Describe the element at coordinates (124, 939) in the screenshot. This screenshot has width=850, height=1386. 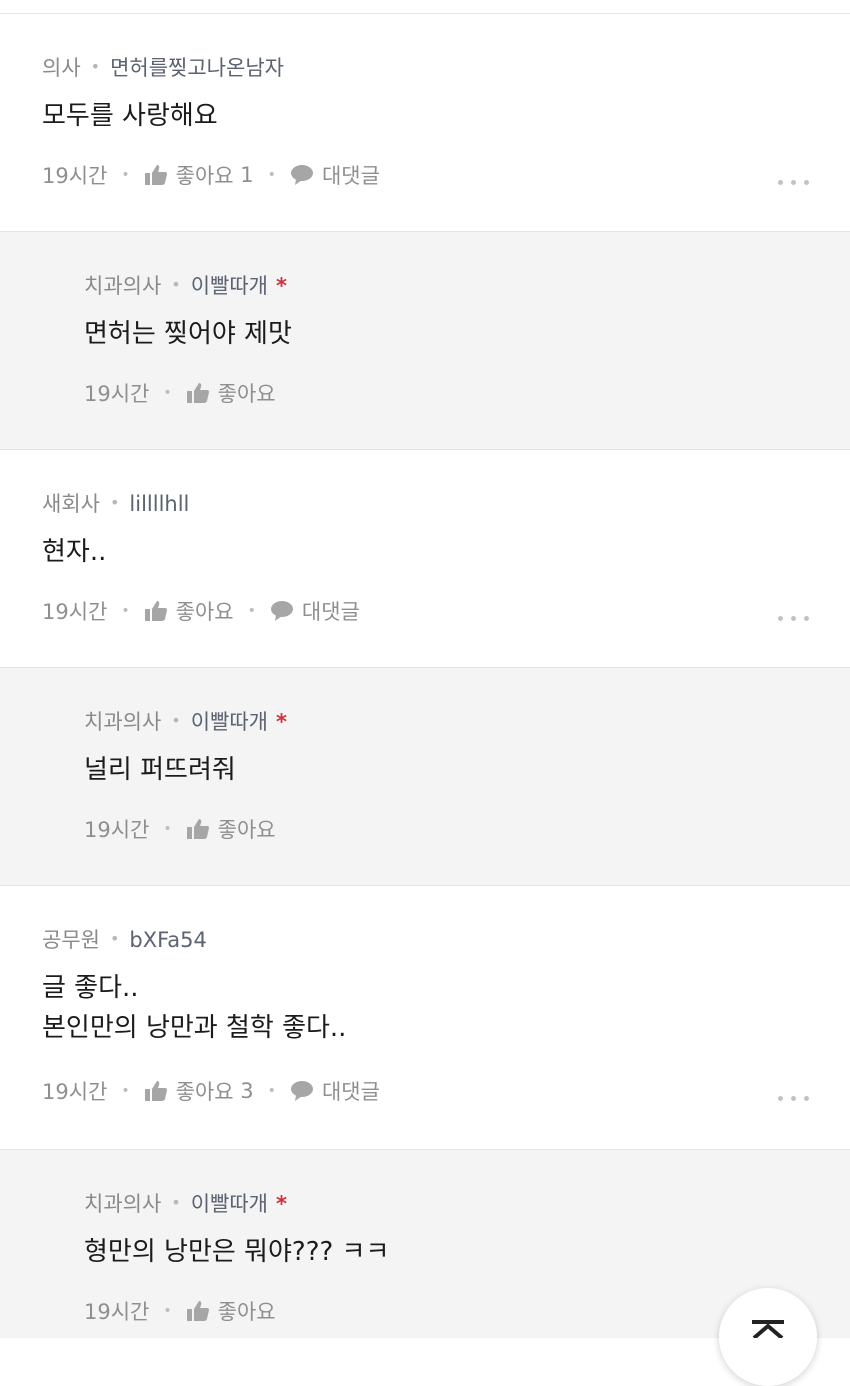
I see `comment-meta: 공무원 • bXFa54` at that location.